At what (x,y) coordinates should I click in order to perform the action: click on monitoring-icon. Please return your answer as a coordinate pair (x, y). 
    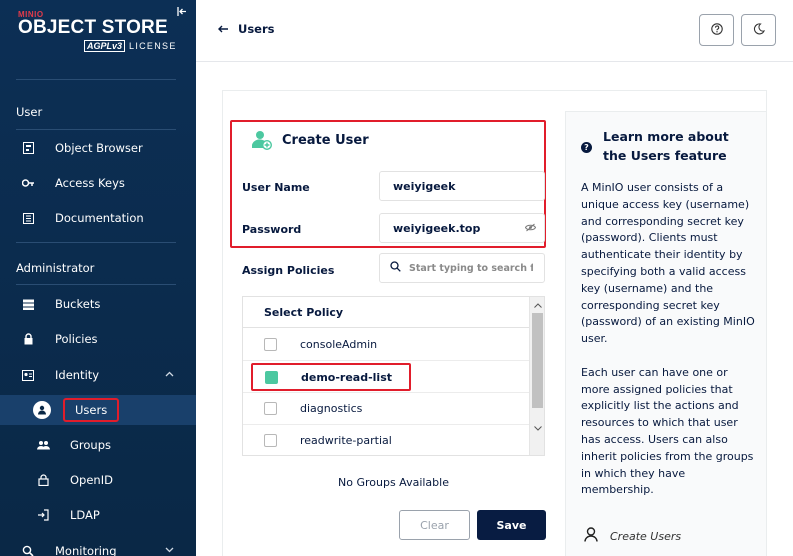
    Looking at the image, I should click on (28, 550).